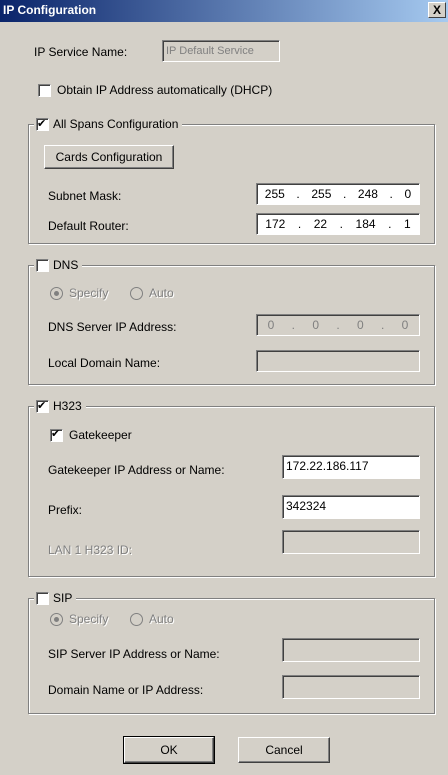  I want to click on h323-legend: H323, so click(60, 406).